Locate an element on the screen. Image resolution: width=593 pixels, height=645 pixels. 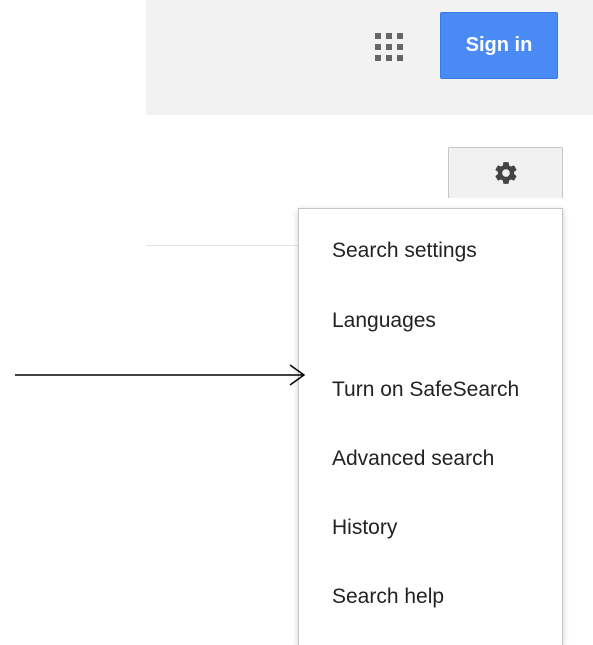
menu-item-search-help: Search help is located at coordinates (430, 597).